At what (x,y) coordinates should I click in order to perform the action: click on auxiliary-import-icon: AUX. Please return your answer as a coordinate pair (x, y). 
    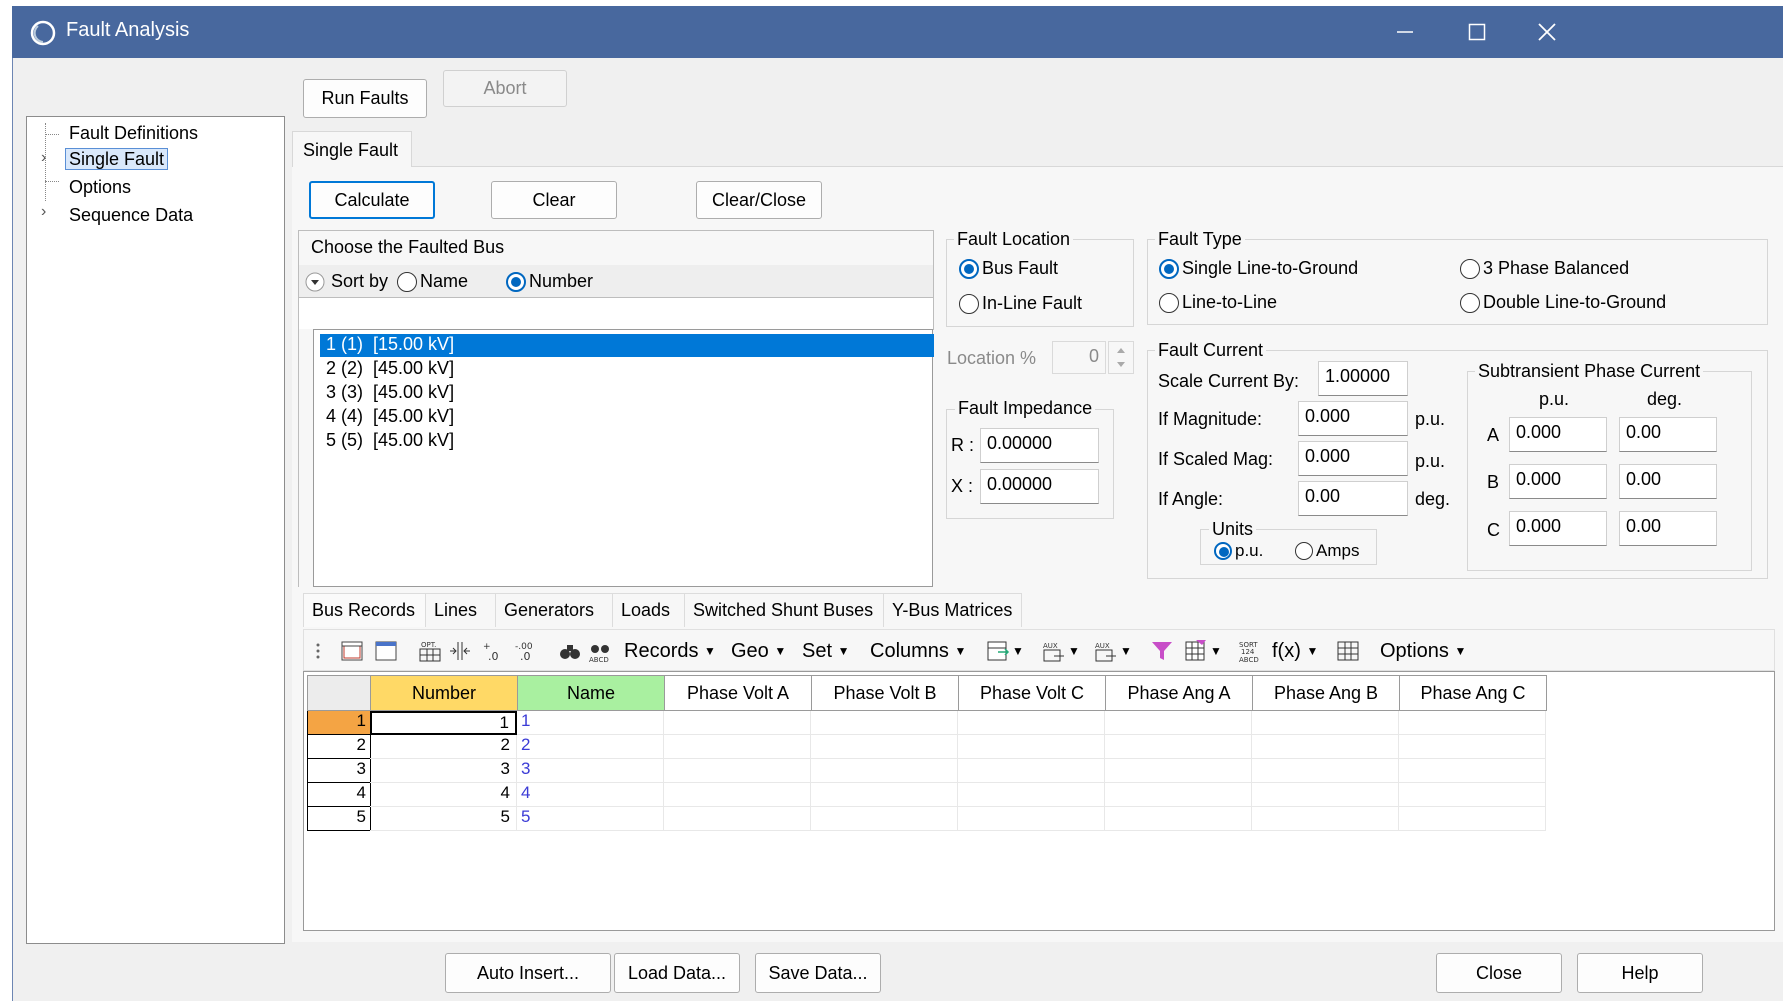
    Looking at the image, I should click on (1106, 651).